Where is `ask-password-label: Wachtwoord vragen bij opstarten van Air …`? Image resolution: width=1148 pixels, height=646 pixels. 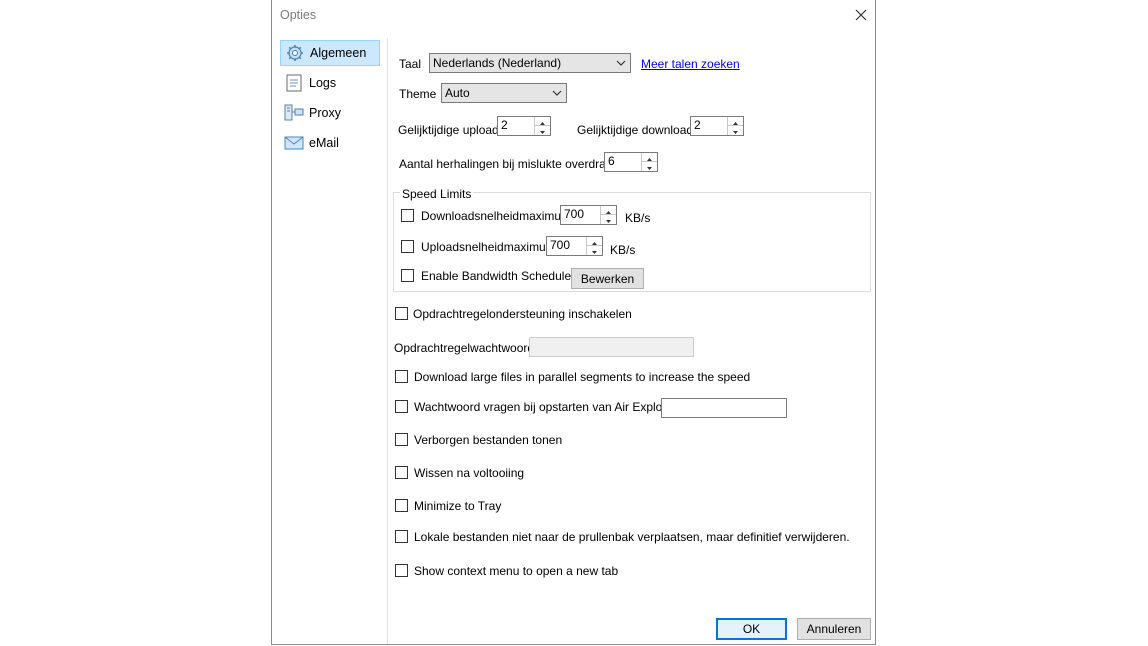 ask-password-label: Wachtwoord vragen bij opstarten van Air … is located at coordinates (546, 407).